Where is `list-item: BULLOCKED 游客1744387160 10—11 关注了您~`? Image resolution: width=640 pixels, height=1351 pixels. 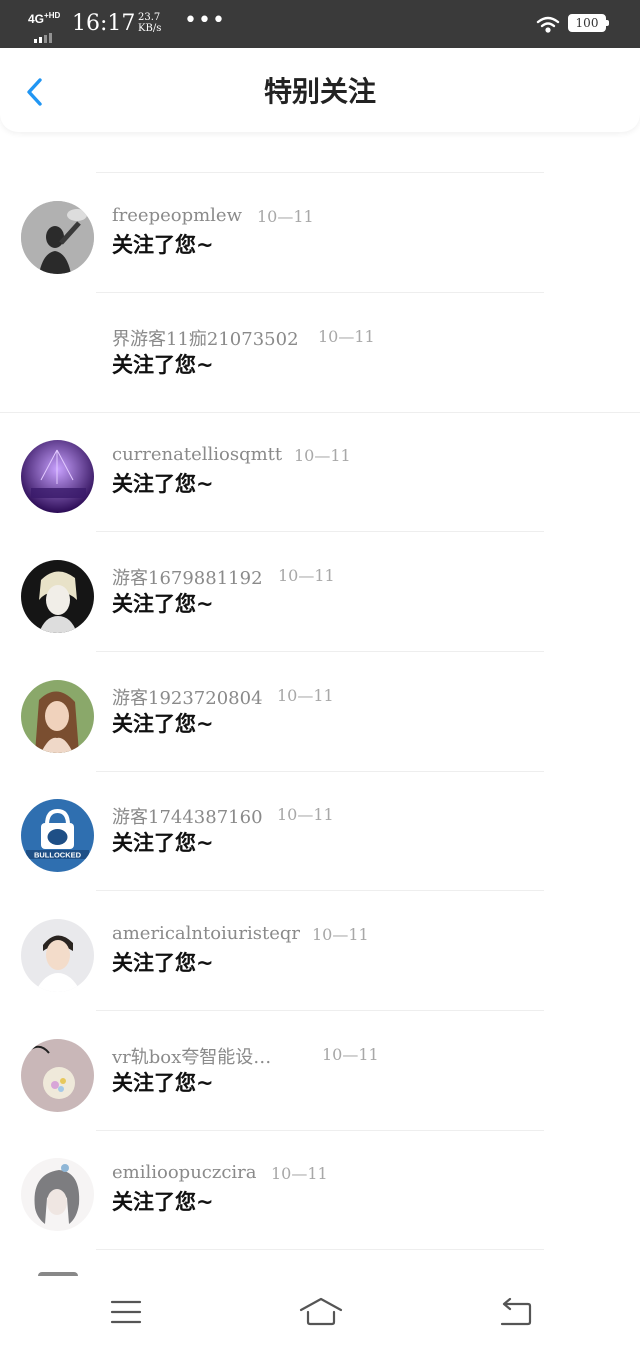 list-item: BULLOCKED 游客1744387160 10—11 关注了您~ is located at coordinates (320, 831).